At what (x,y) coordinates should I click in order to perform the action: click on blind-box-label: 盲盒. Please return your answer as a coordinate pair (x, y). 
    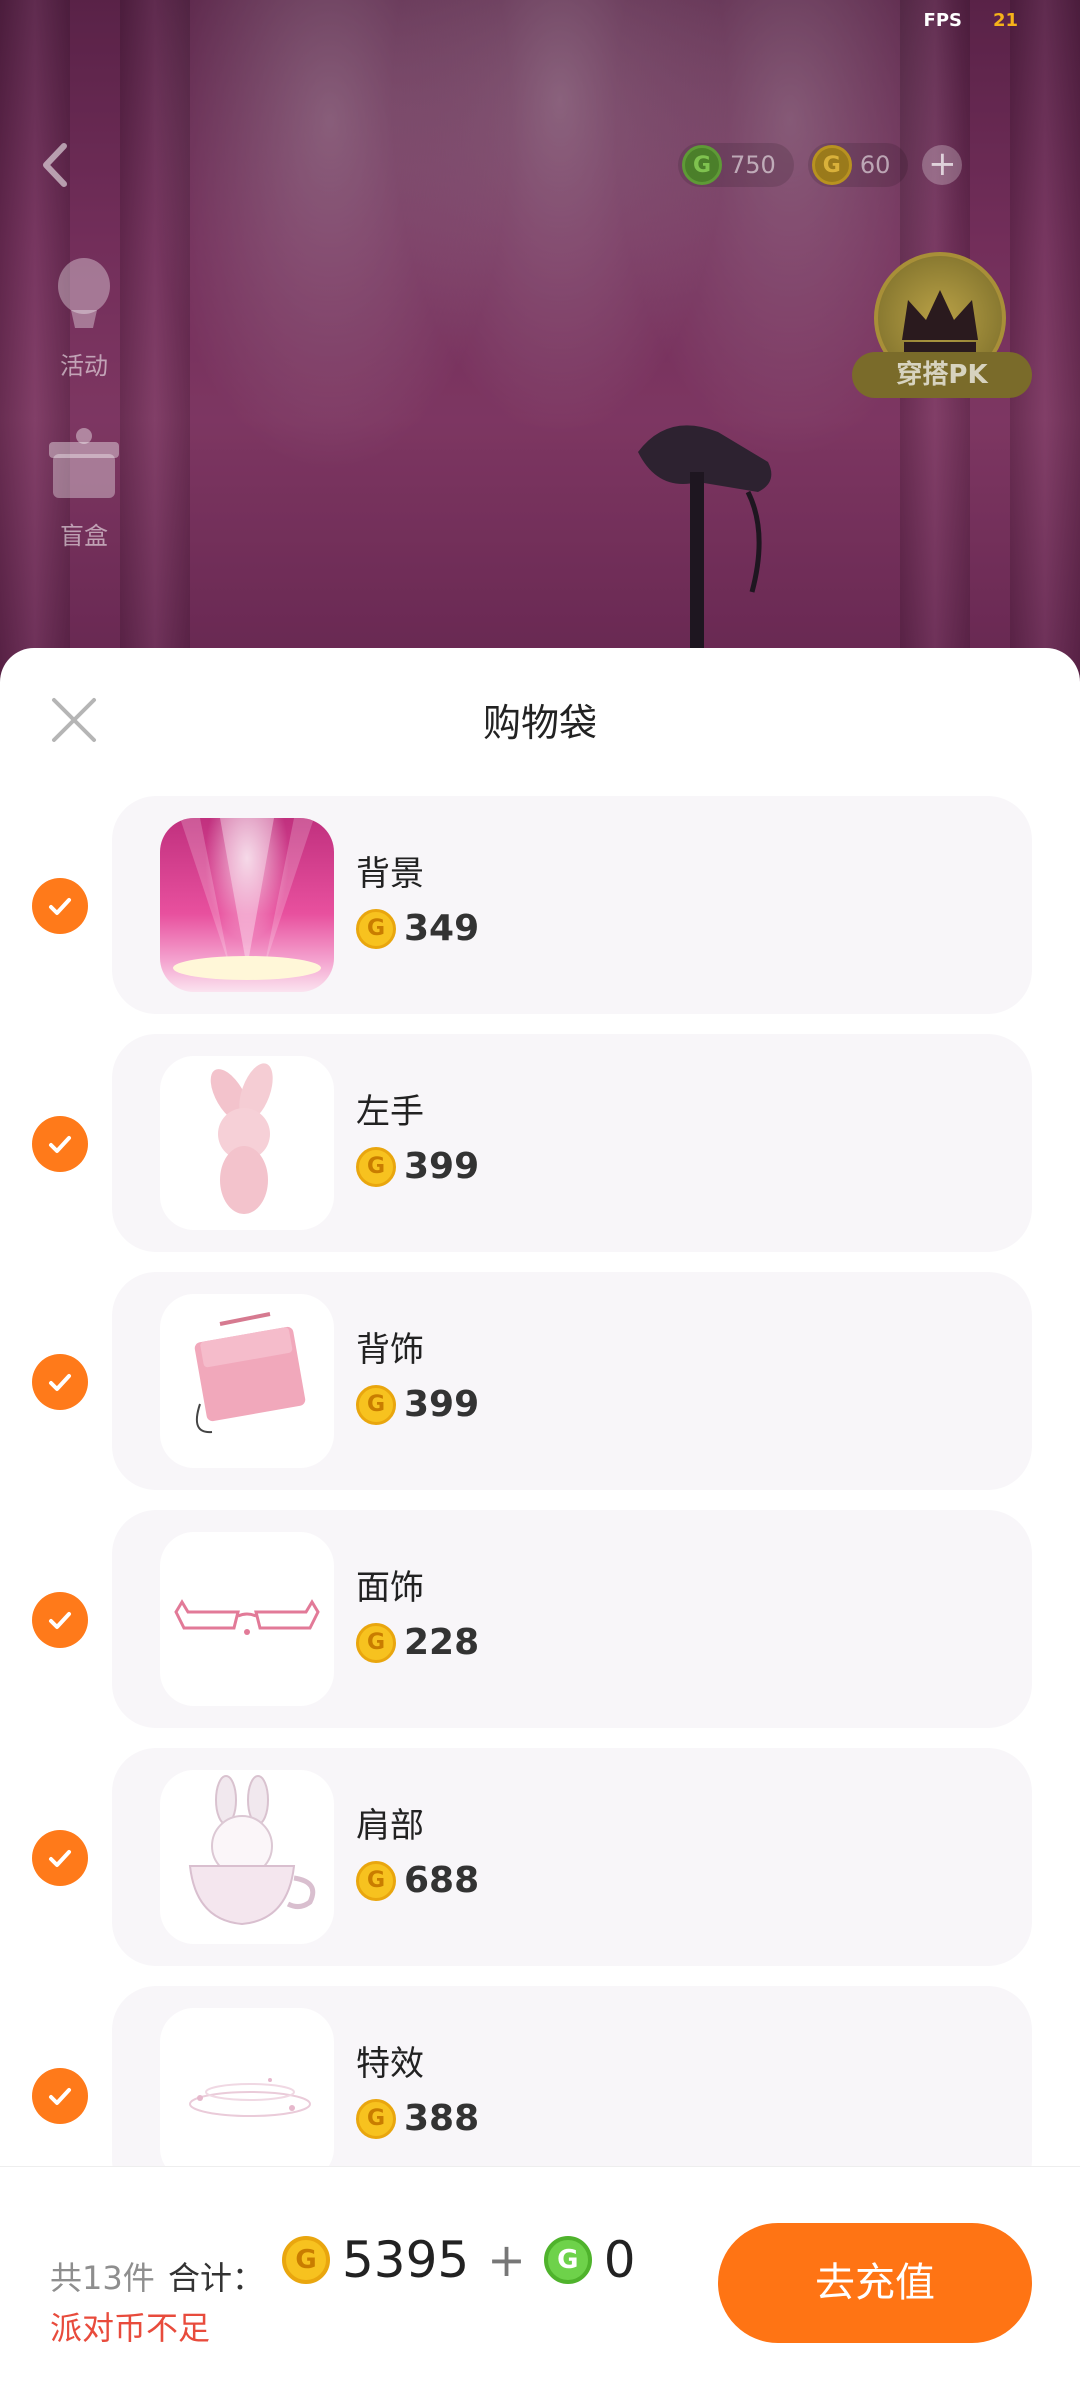
    Looking at the image, I should click on (84, 536).